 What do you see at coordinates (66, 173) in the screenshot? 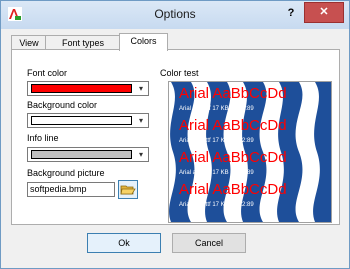
I see `background-picture-label: Background picture` at bounding box center [66, 173].